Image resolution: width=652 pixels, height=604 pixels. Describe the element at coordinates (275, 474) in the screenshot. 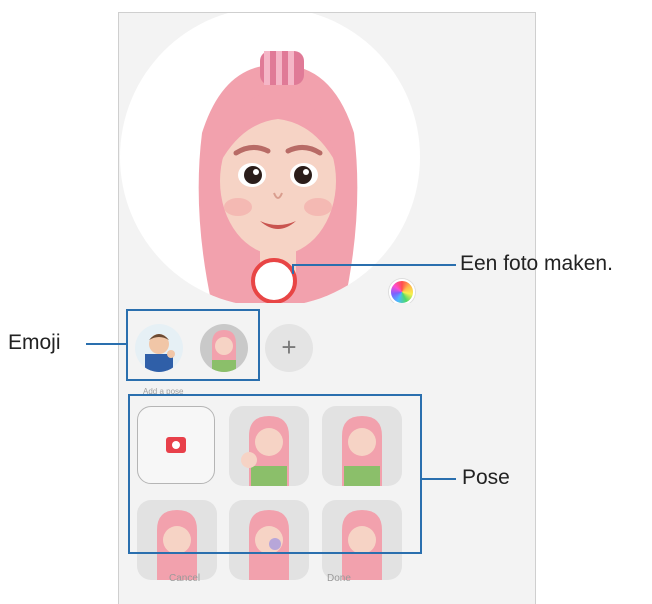

I see `pose-callout-box` at that location.